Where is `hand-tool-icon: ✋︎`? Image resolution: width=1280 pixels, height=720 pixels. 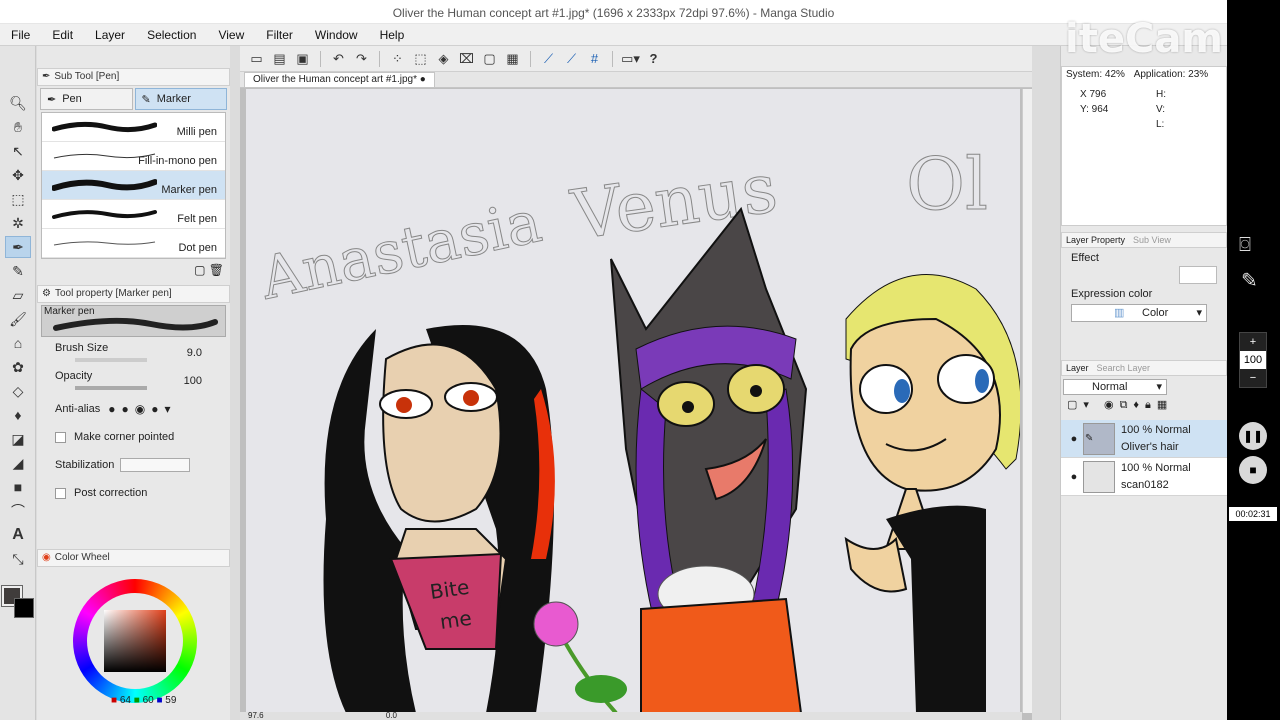 hand-tool-icon: ✋︎ is located at coordinates (18, 127).